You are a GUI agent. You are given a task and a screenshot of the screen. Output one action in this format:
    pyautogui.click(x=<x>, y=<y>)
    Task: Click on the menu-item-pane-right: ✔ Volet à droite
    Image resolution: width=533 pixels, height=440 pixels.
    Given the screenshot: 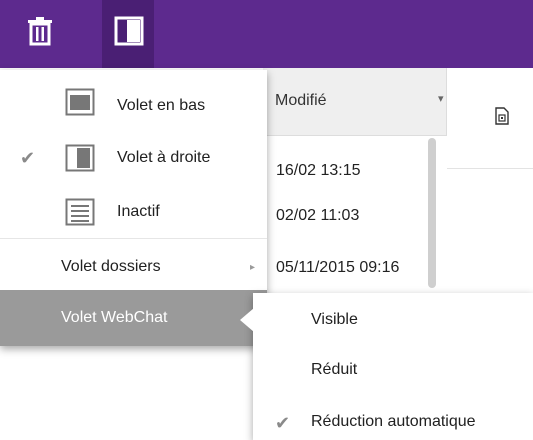 What is the action you would take?
    pyautogui.click(x=133, y=154)
    